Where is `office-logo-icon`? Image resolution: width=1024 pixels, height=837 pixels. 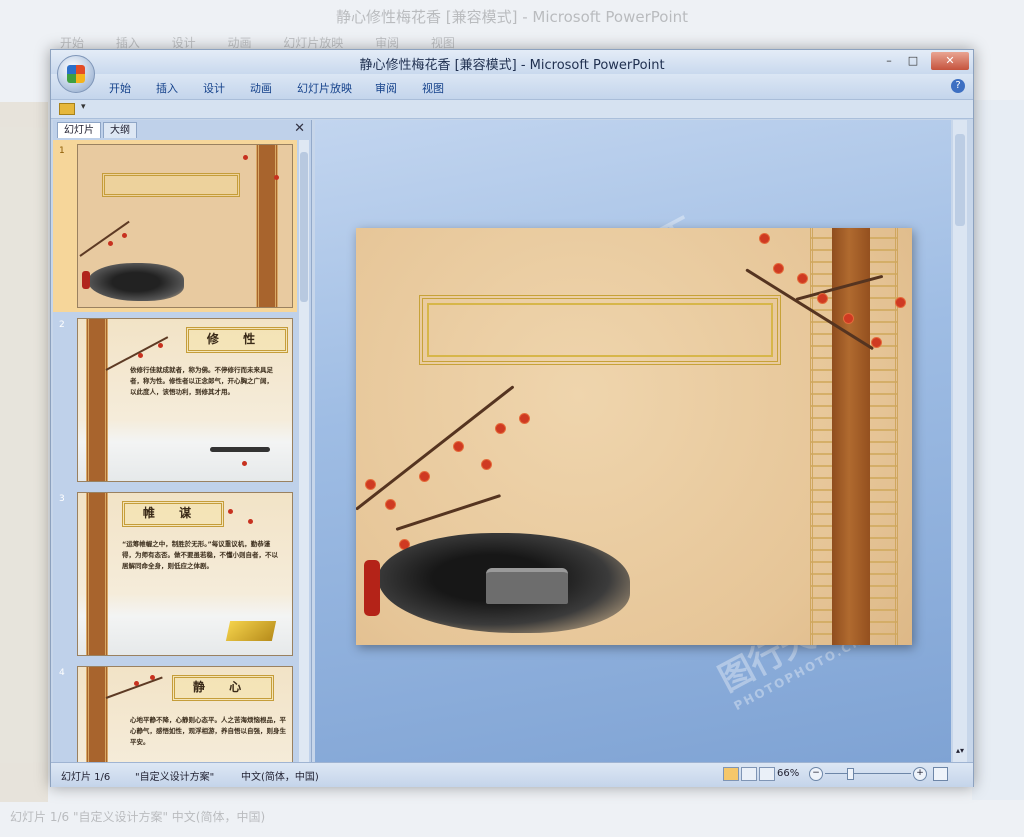
office-logo-icon is located at coordinates (76, 74).